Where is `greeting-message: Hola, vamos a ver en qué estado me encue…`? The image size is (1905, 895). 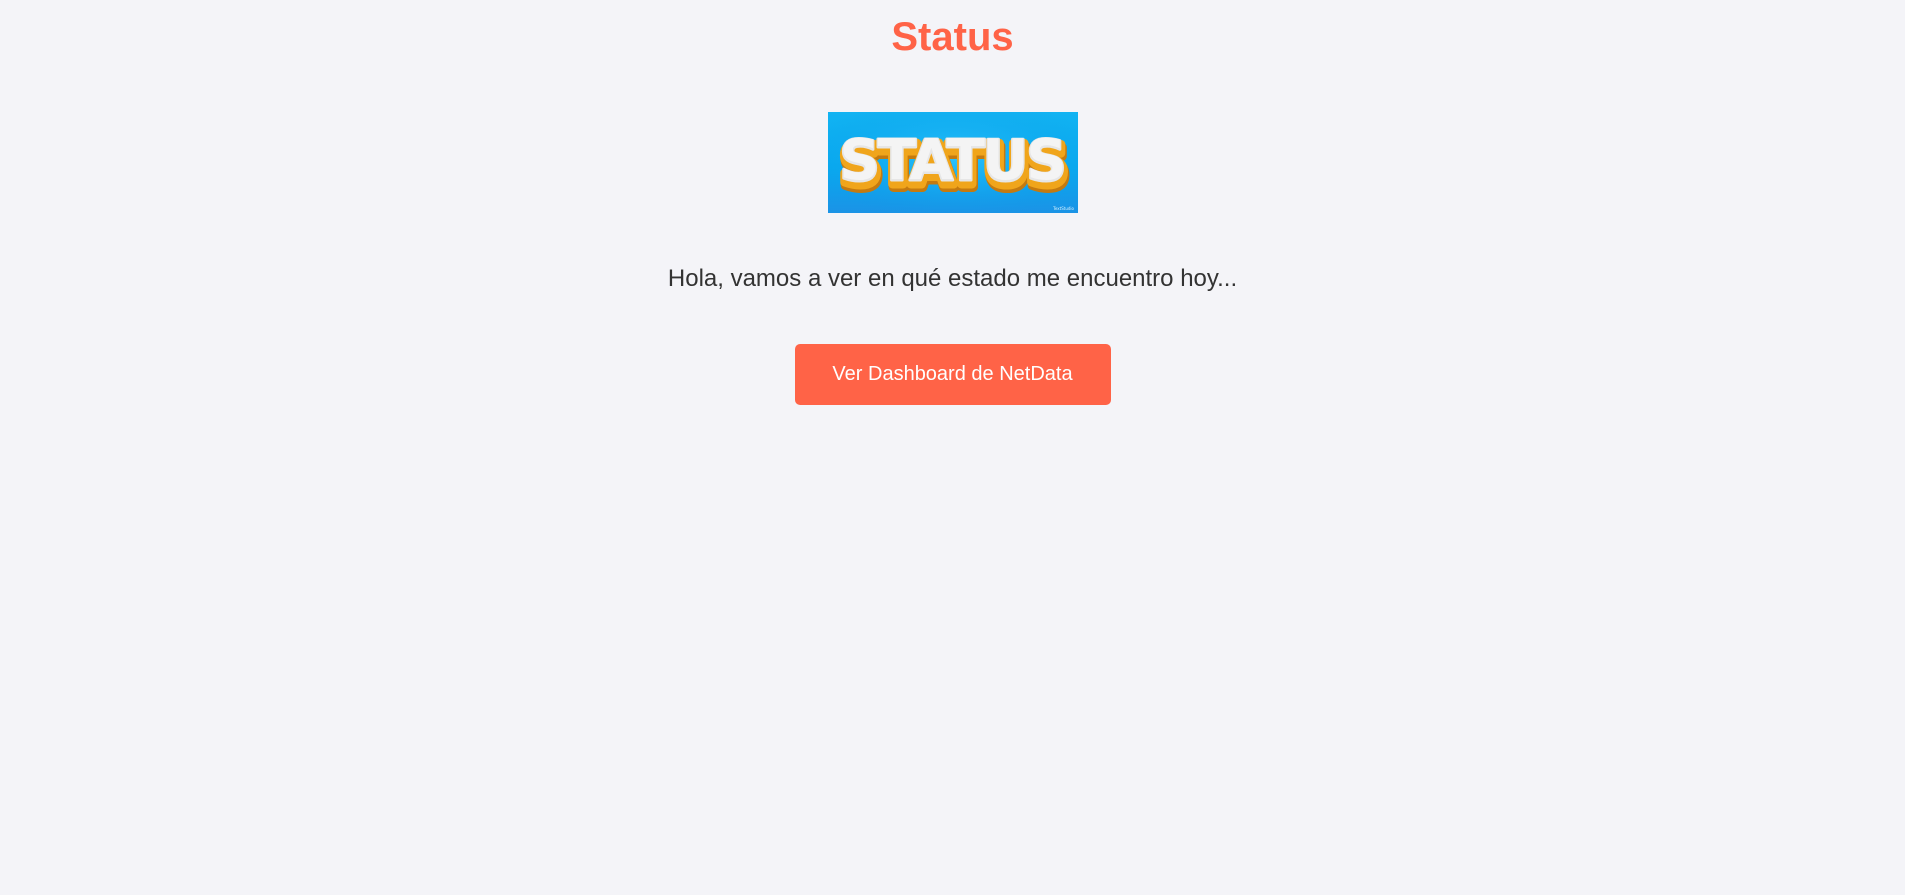 greeting-message: Hola, vamos a ver en qué estado me encue… is located at coordinates (952, 278).